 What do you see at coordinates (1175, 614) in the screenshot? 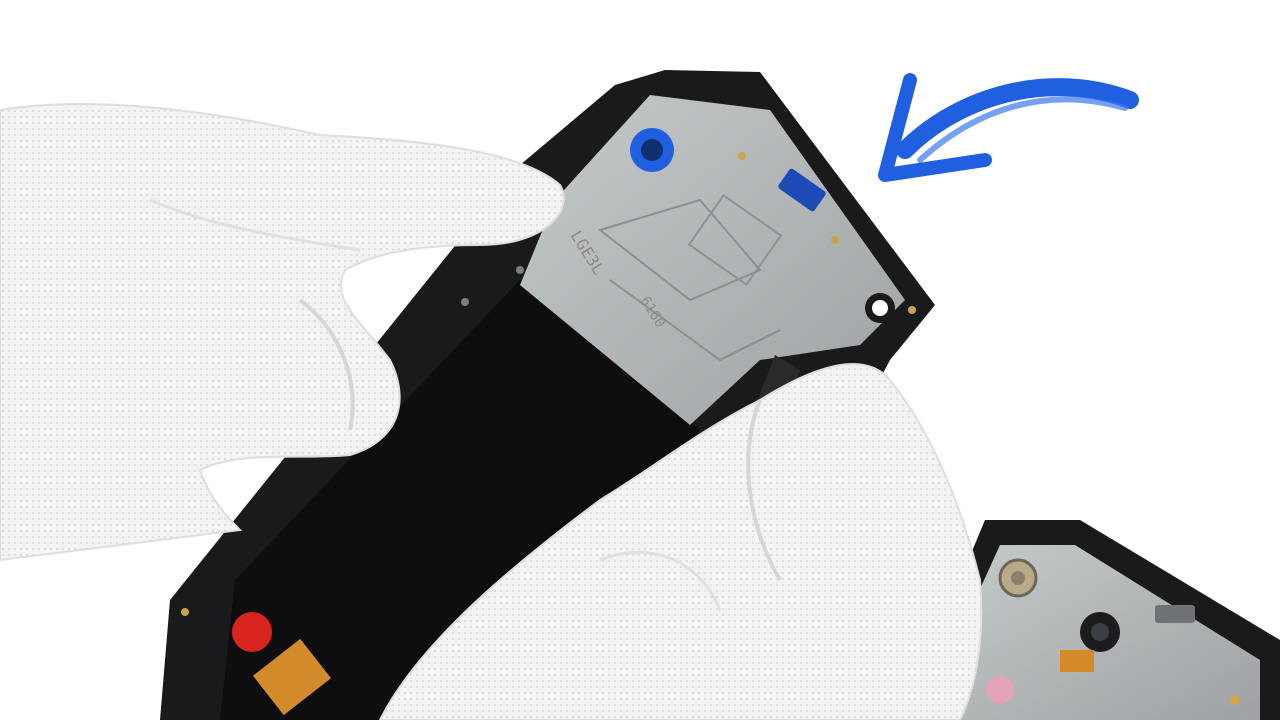
I see `earpiece` at bounding box center [1175, 614].